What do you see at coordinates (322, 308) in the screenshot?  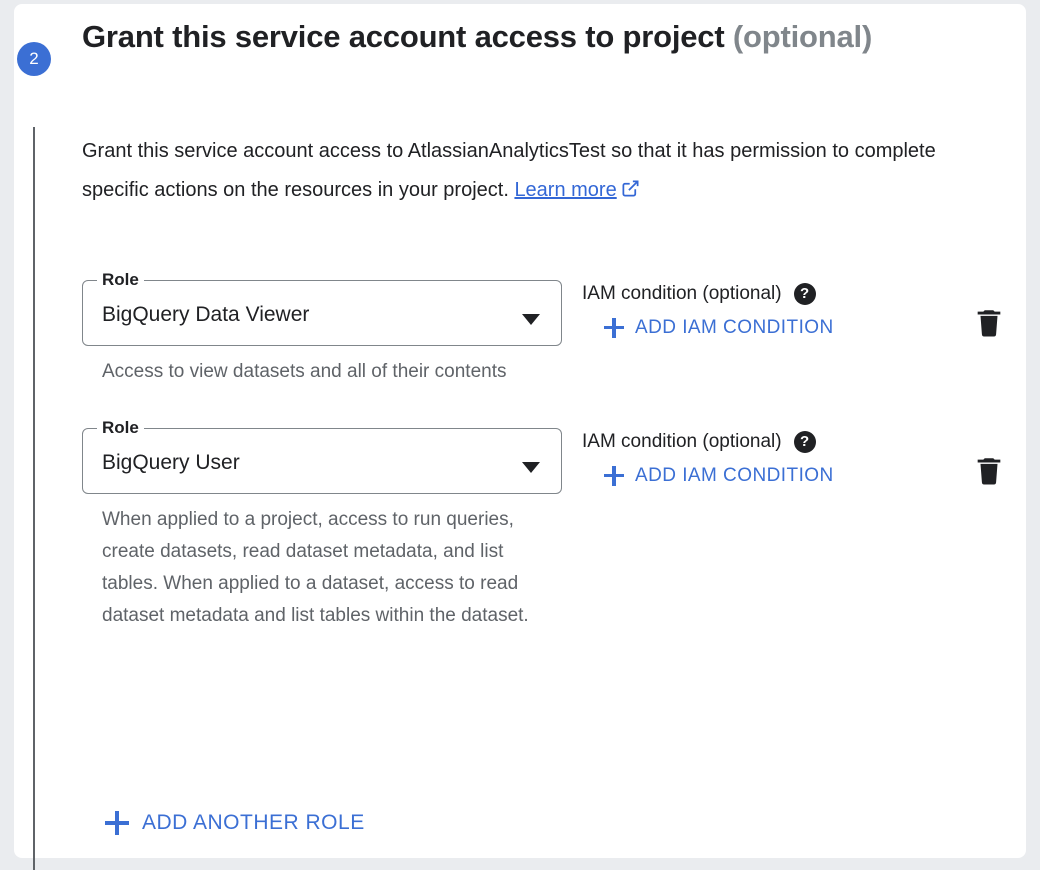 I see `role-select: Role BigQuery Data Viewer` at bounding box center [322, 308].